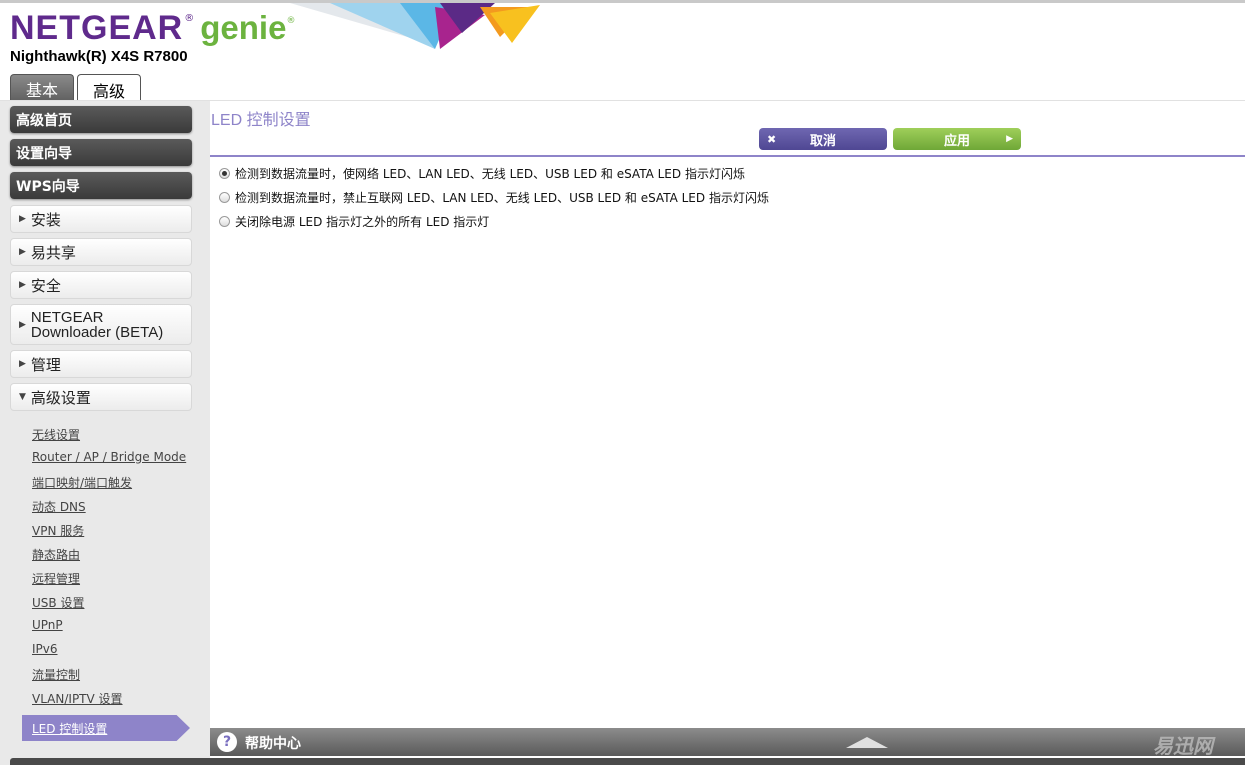 This screenshot has width=1245, height=765. What do you see at coordinates (101, 119) in the screenshot?
I see `nav-advanced-home: 高级首页` at bounding box center [101, 119].